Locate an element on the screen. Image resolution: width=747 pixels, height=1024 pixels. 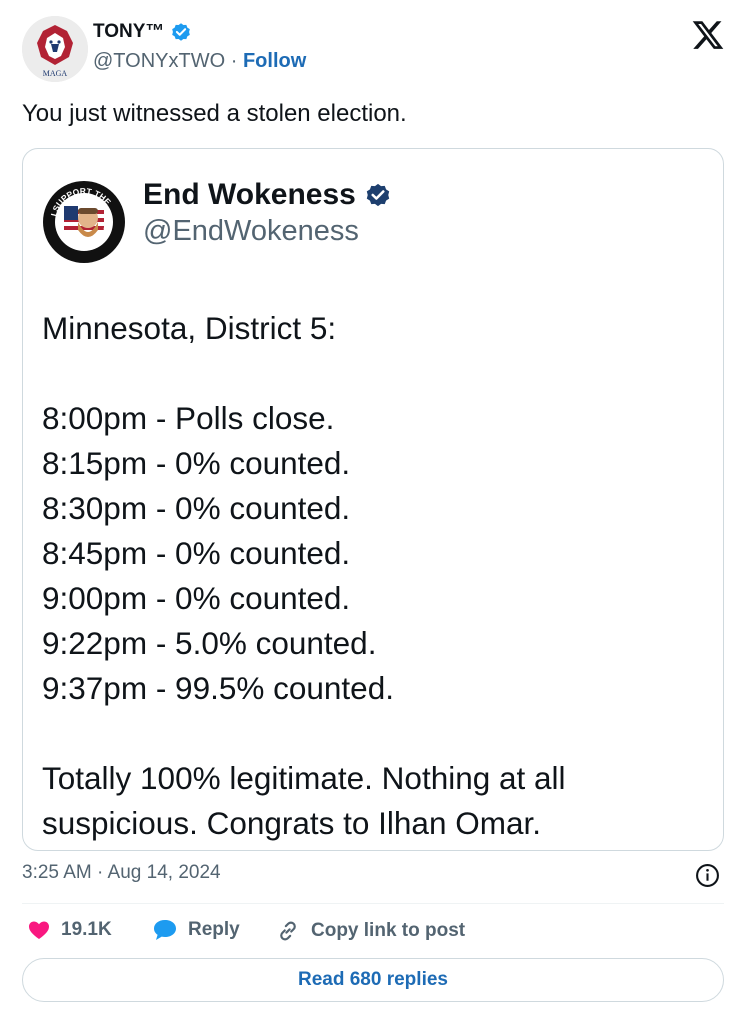
read-replies-button: Read 680 replies is located at coordinates (373, 980).